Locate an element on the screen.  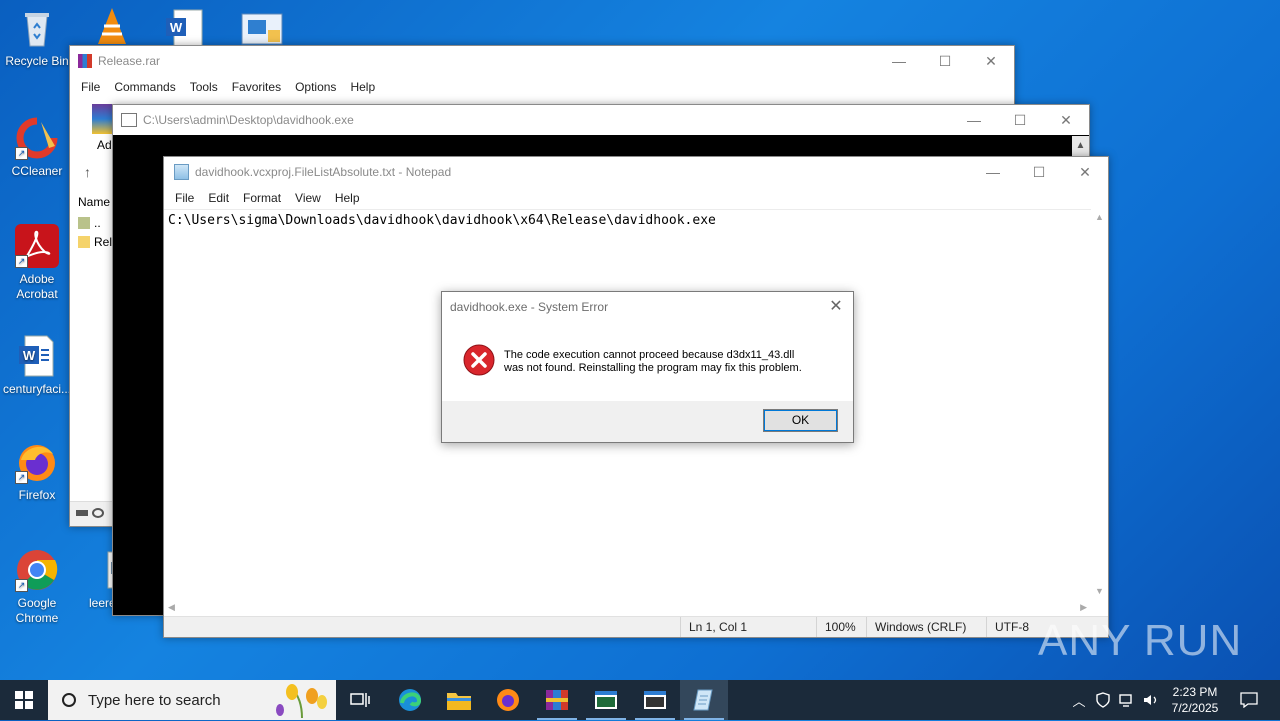
desktop-icon-label: Recycle Bin is located at coordinates (37, 61).